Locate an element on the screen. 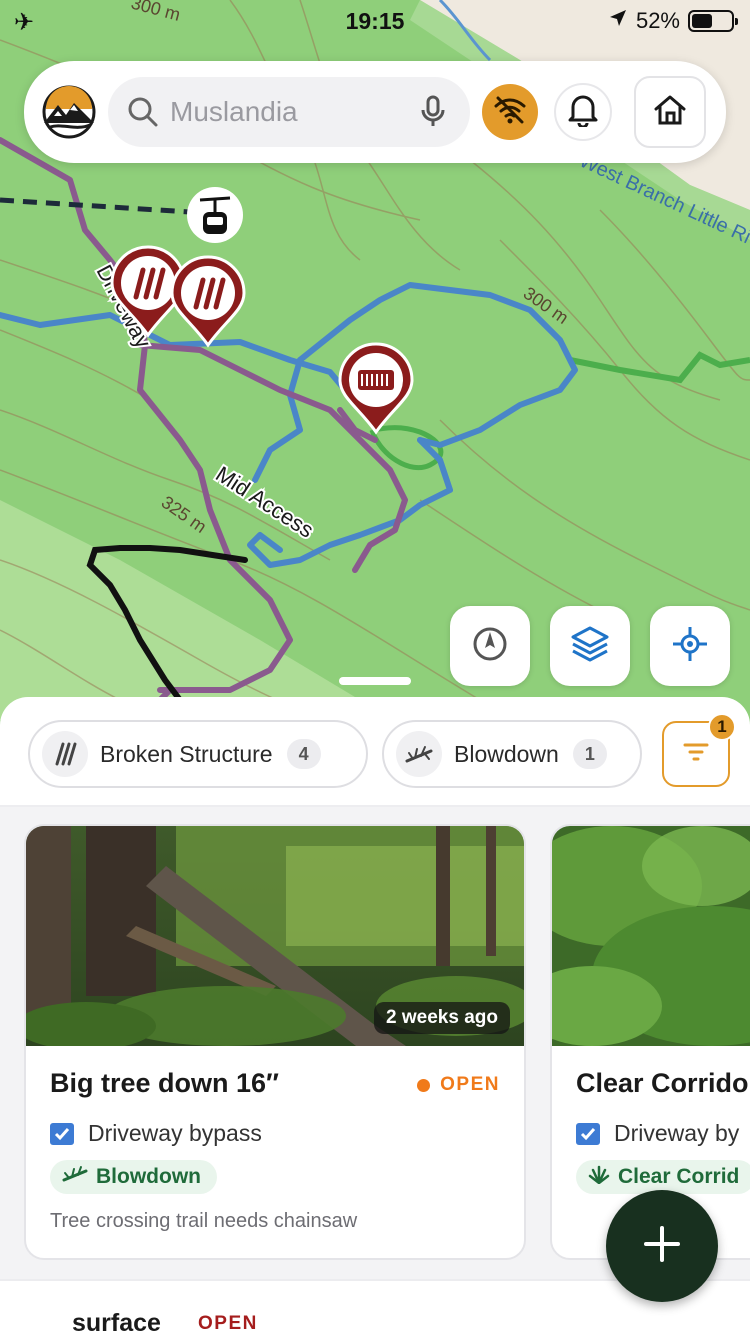  filter-button: 1 is located at coordinates (699, 750).